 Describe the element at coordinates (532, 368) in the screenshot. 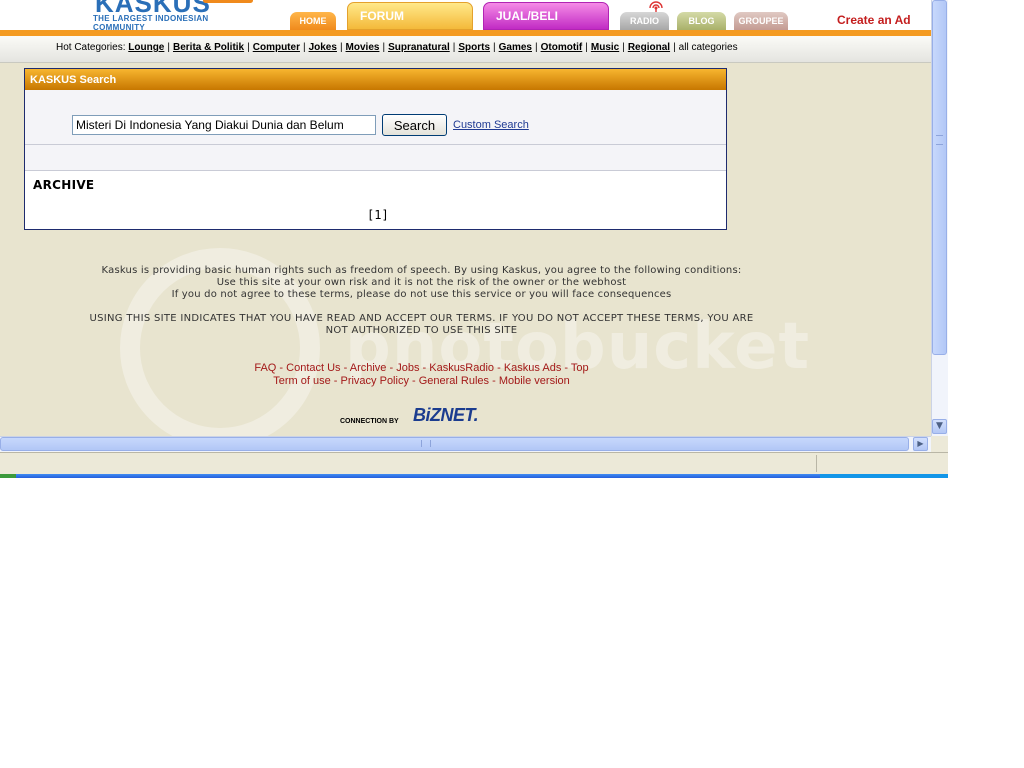

I see `footer-link-kaskus-ads: Kaskus Ads` at that location.